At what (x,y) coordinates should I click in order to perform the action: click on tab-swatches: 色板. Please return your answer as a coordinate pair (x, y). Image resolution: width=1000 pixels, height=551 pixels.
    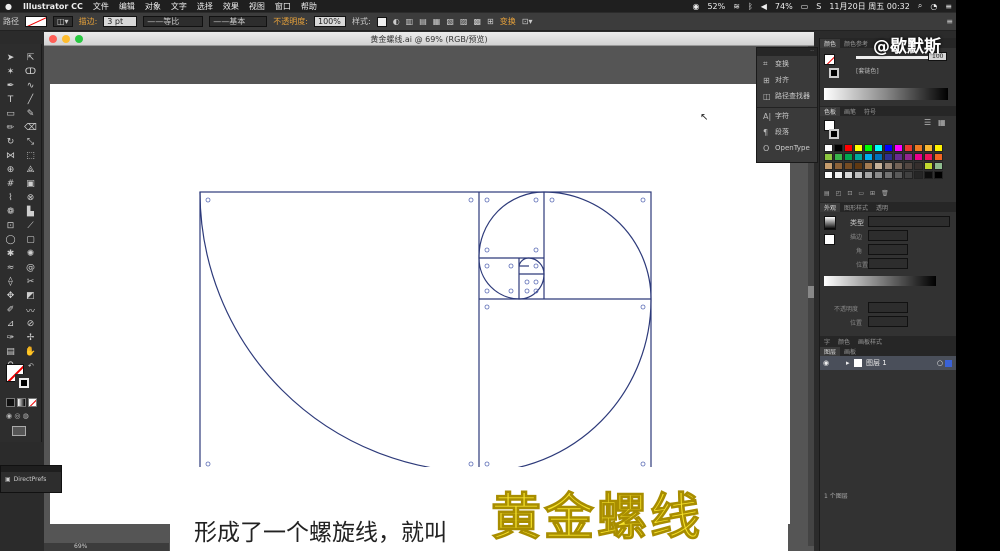
    Looking at the image, I should click on (830, 111).